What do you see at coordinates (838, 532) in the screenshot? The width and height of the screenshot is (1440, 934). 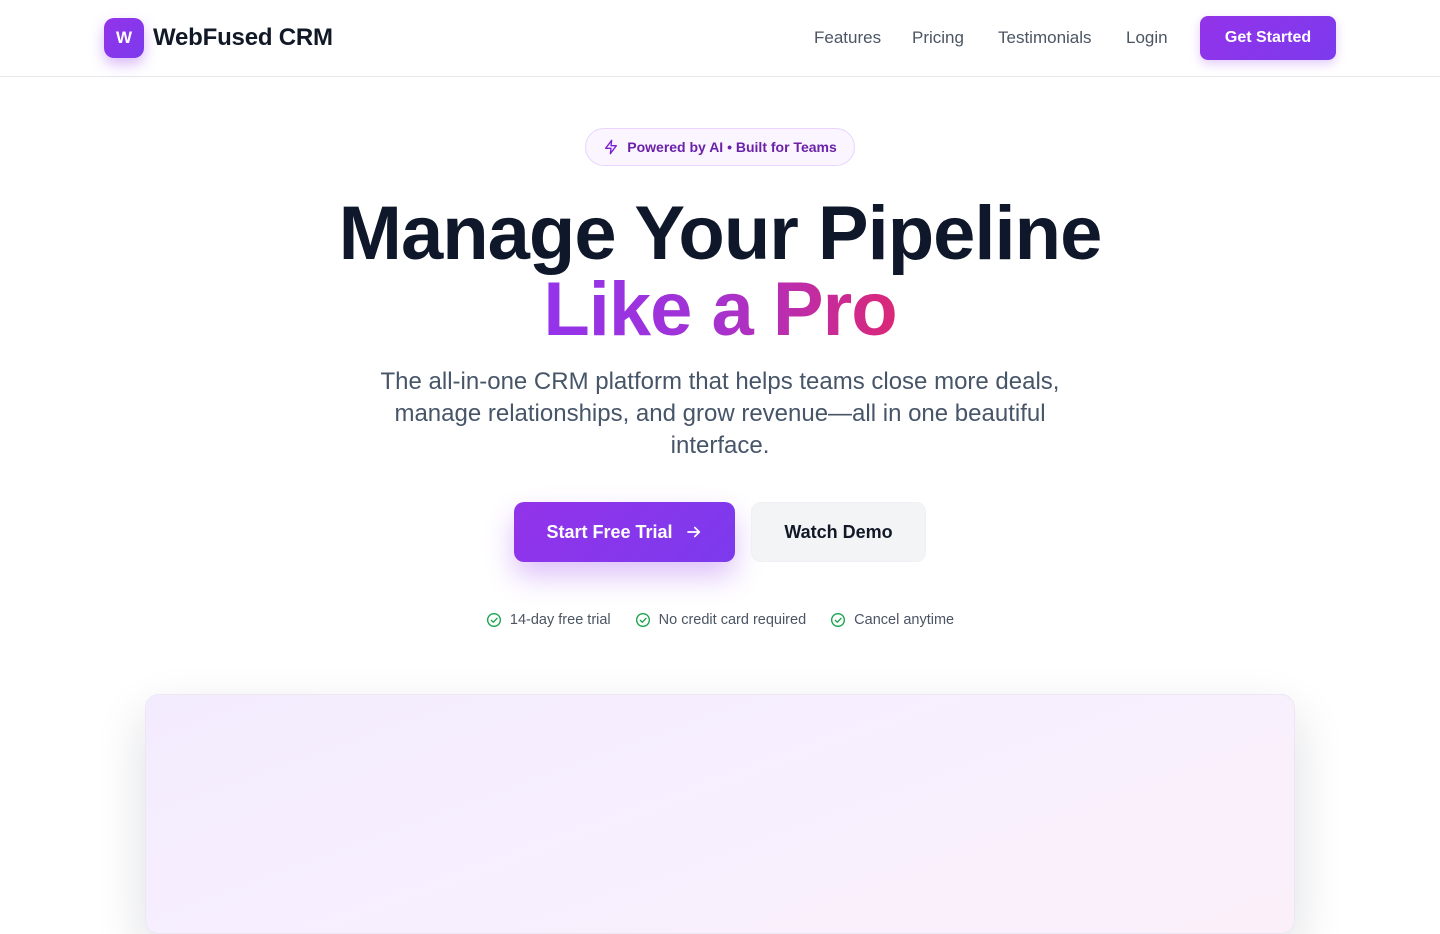 I see `watch-demo-button: Watch Demo` at bounding box center [838, 532].